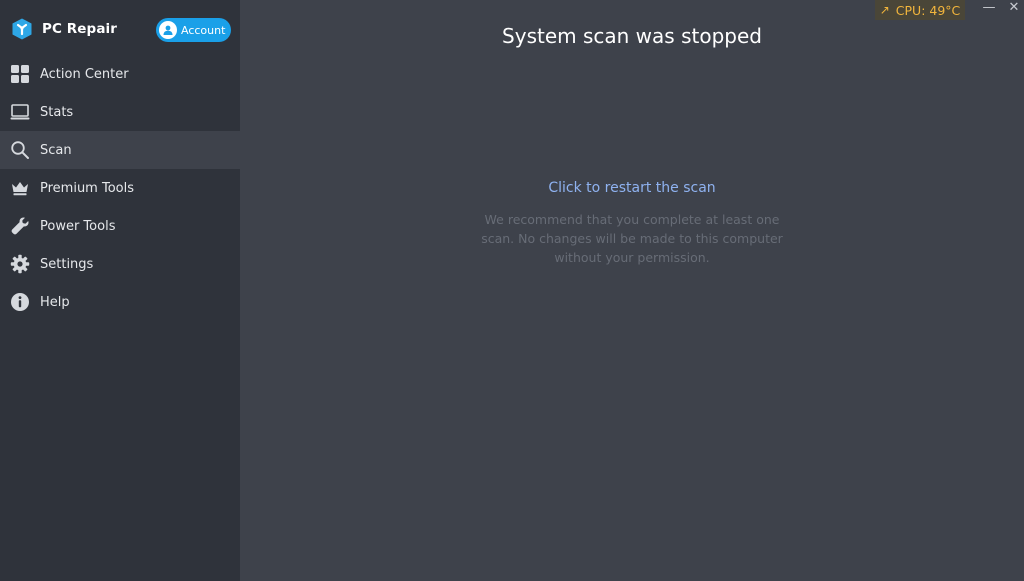 This screenshot has height=581, width=1024. What do you see at coordinates (84, 74) in the screenshot?
I see `sidebar-item-label: Action Center` at bounding box center [84, 74].